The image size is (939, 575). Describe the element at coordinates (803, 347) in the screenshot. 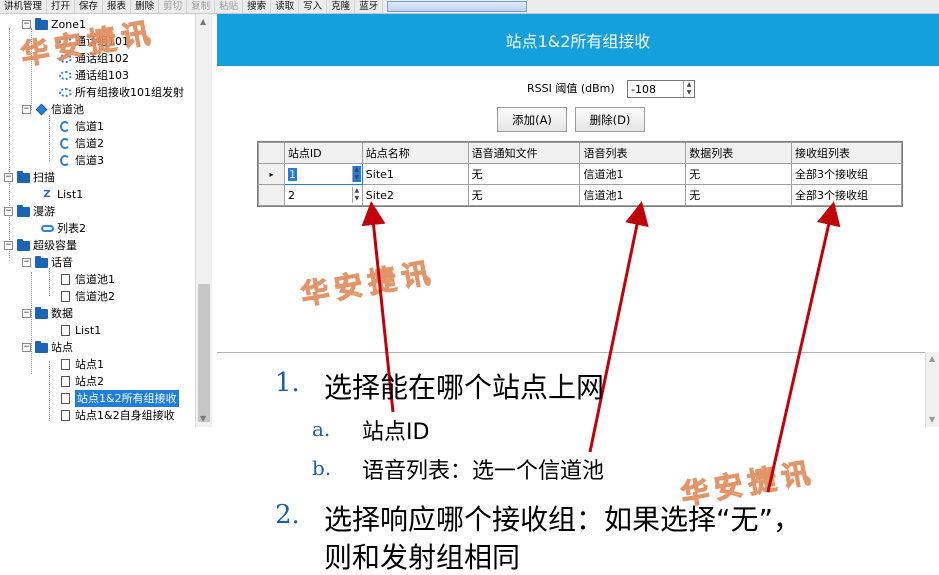

I see `arrow-to-rx-group-list` at that location.